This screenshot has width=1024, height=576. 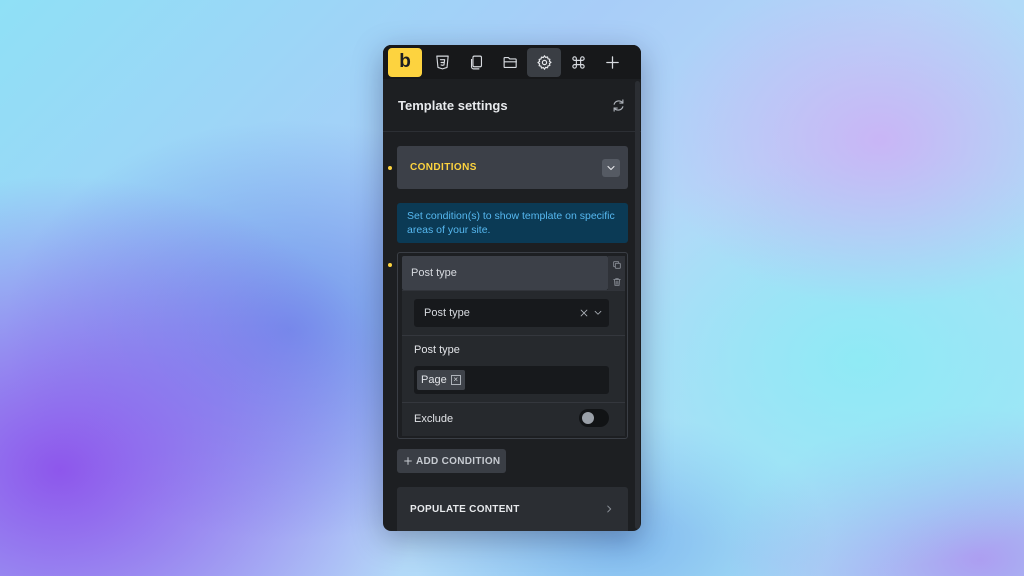 What do you see at coordinates (458, 461) in the screenshot?
I see `add-condition-label: ADD CONDITION` at bounding box center [458, 461].